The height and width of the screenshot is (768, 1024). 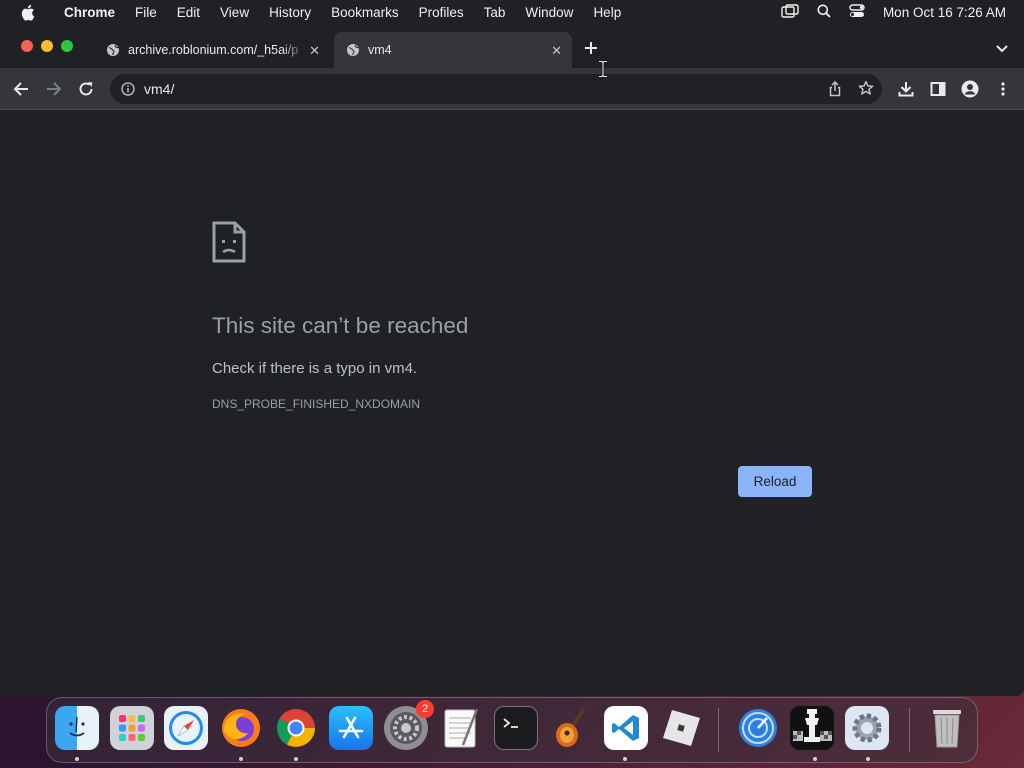 What do you see at coordinates (626, 728) in the screenshot?
I see `dock-vscode-icon` at bounding box center [626, 728].